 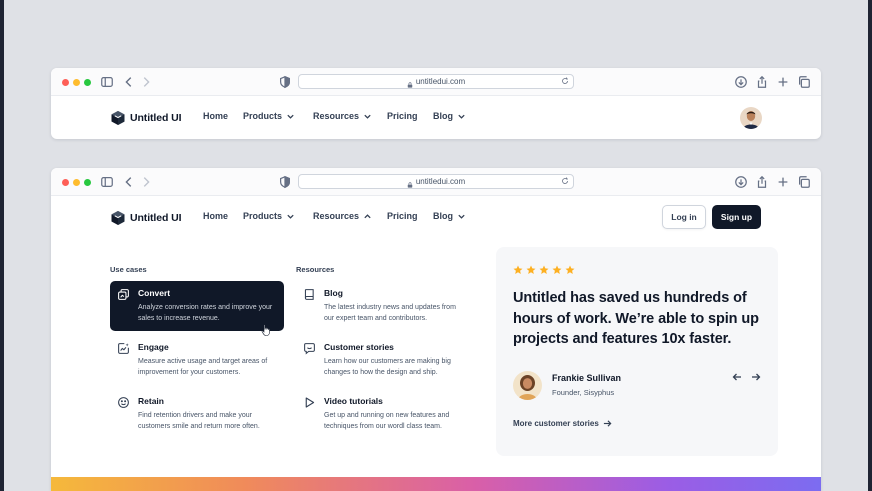 I want to click on convert-icon, so click(x=123, y=294).